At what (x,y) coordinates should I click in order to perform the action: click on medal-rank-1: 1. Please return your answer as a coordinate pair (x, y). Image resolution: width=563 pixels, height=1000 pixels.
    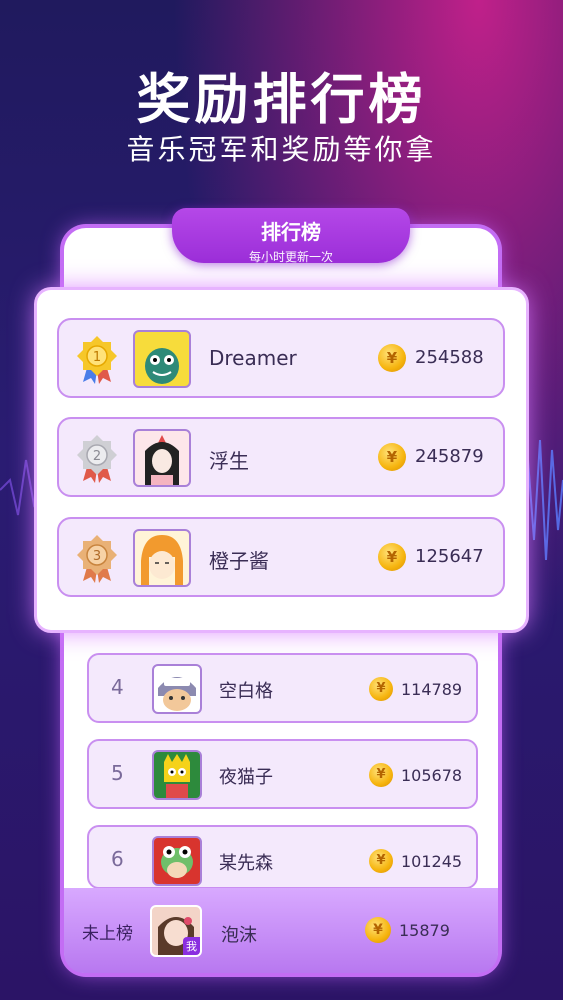
    Looking at the image, I should click on (97, 357).